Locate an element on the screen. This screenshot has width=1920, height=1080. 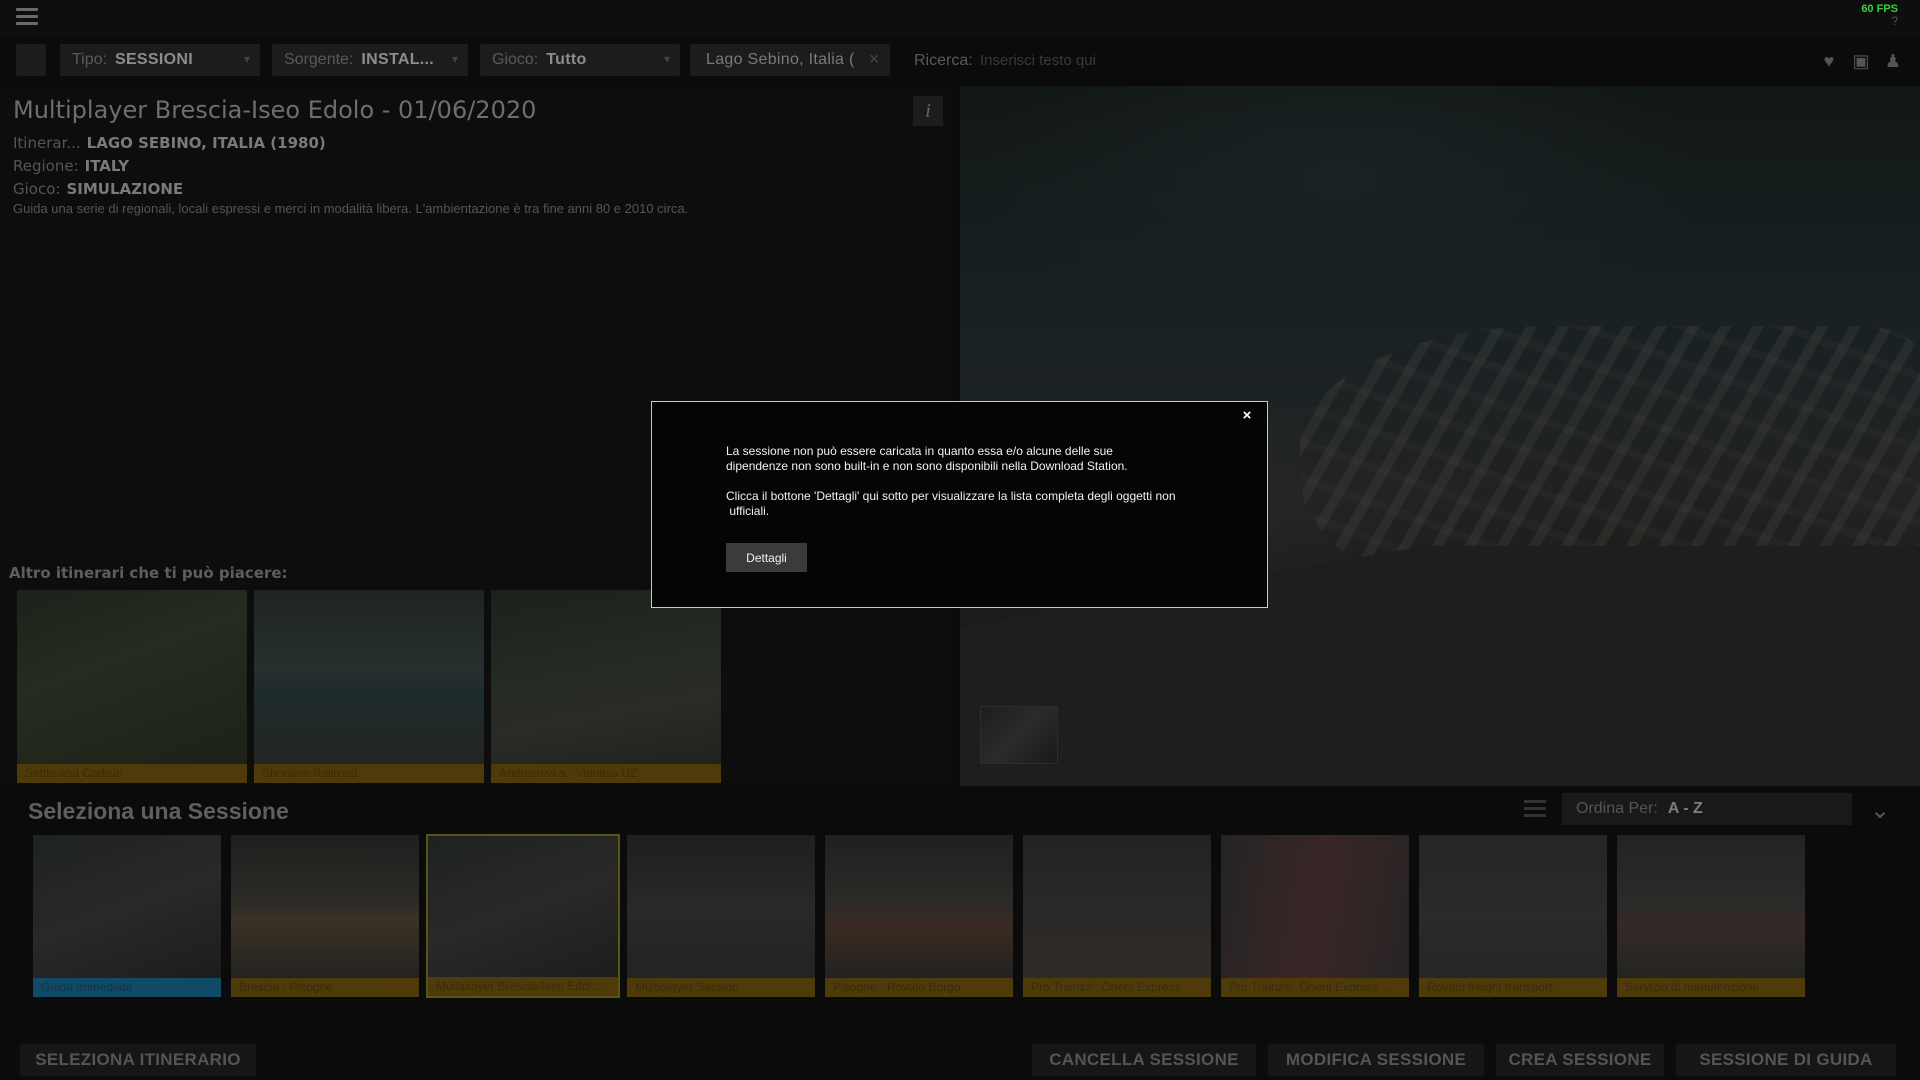
route-filter: Lago Sebino, Italia ( ✕ is located at coordinates (790, 60).